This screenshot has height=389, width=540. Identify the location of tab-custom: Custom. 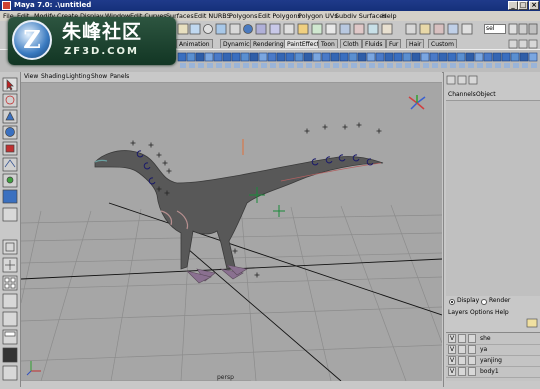
(442, 43).